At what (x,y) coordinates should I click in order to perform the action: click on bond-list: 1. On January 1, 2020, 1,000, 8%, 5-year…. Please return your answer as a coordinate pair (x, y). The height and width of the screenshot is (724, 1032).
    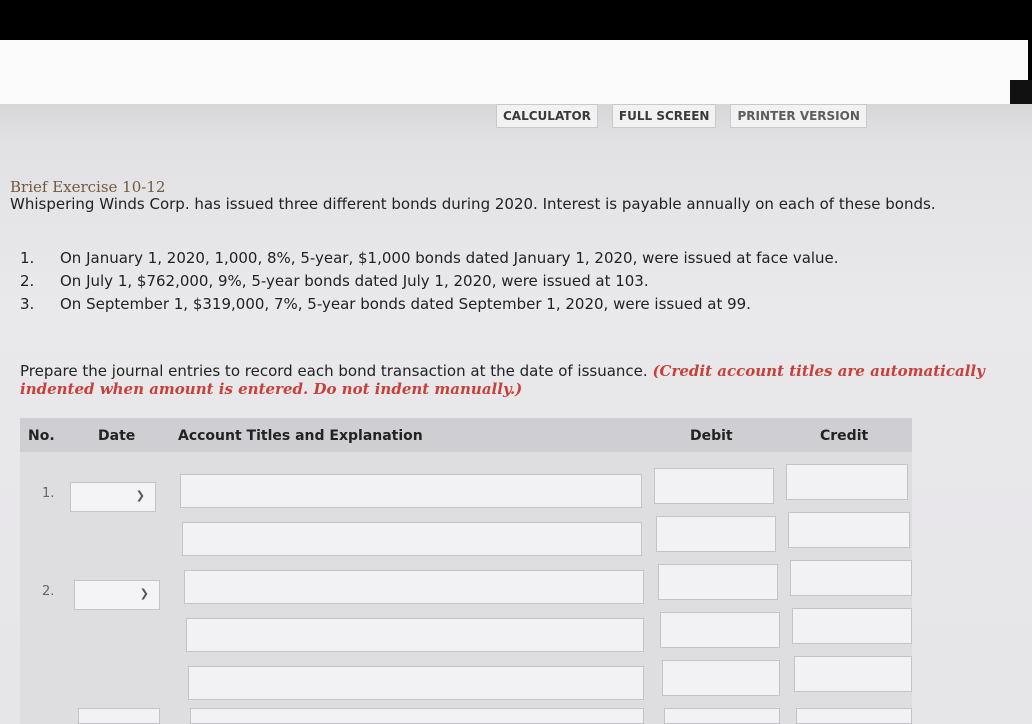
    Looking at the image, I should click on (429, 283).